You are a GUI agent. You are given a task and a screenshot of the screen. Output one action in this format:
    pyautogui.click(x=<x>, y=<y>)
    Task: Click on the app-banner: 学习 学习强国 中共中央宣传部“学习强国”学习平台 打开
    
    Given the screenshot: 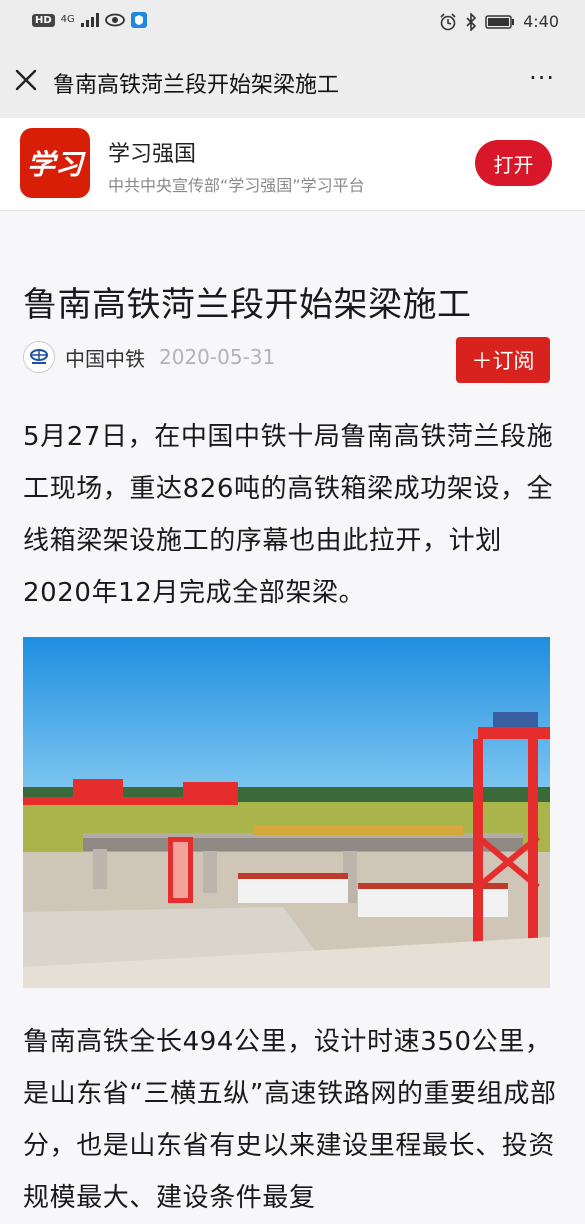 What is the action you would take?
    pyautogui.click(x=292, y=164)
    